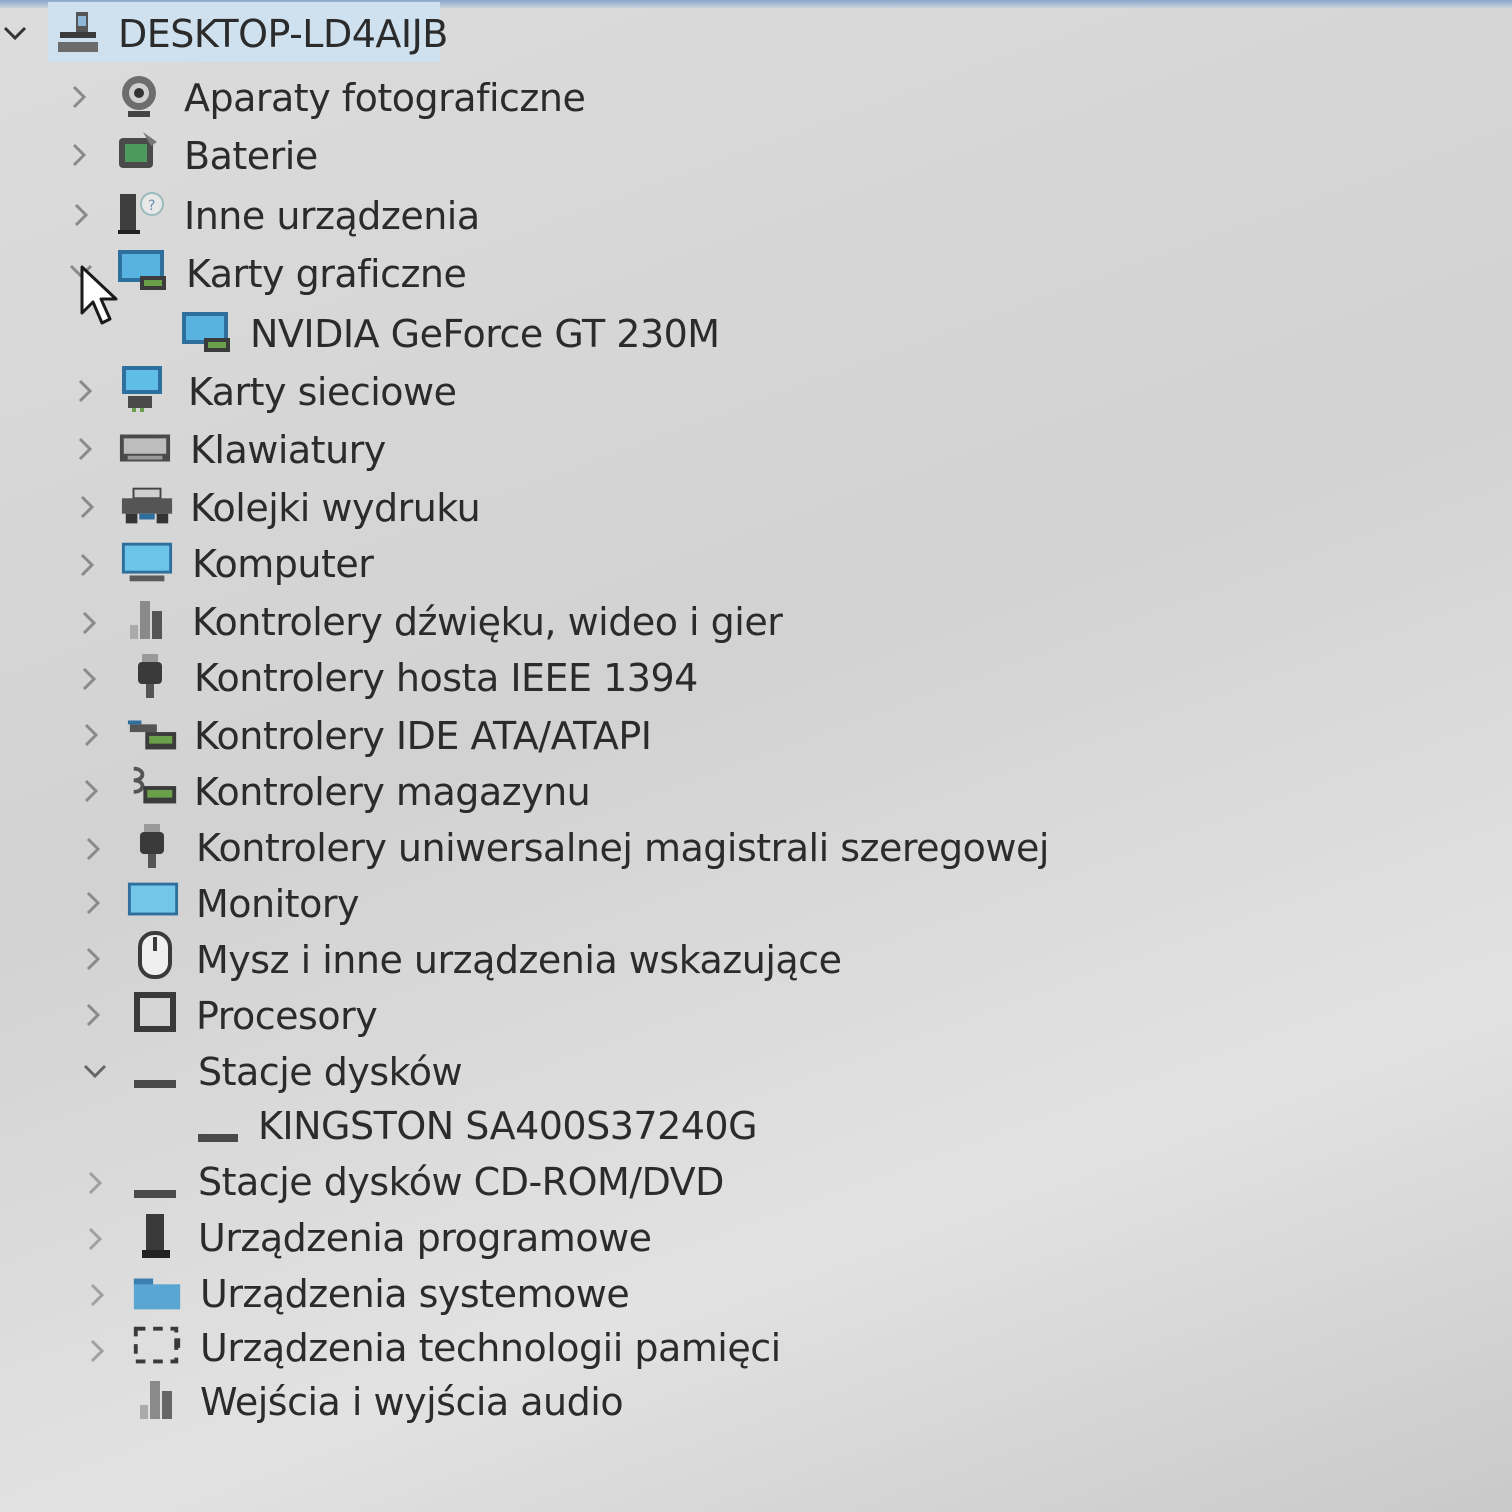 Image resolution: width=1512 pixels, height=1512 pixels. What do you see at coordinates (157, 1346) in the screenshot?
I see `memory-icon` at bounding box center [157, 1346].